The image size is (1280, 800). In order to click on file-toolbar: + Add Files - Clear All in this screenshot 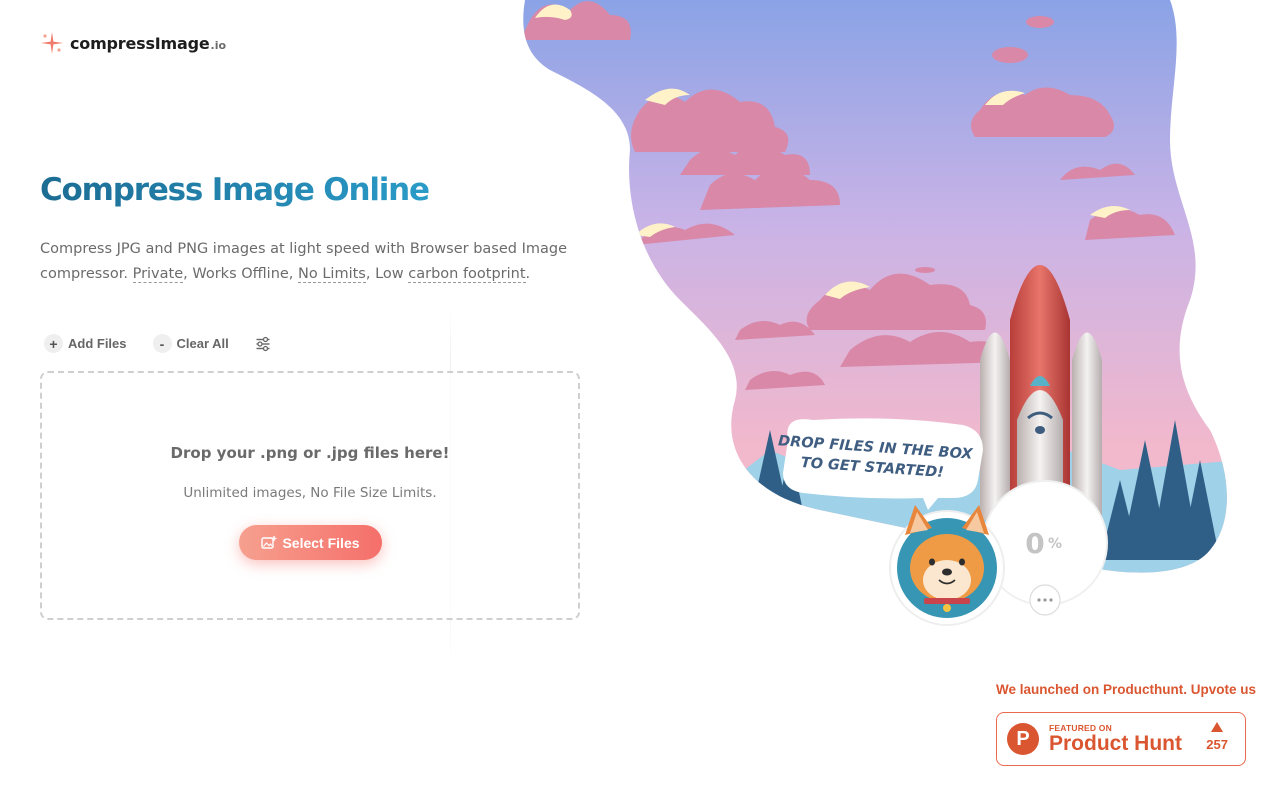, I will do `click(157, 343)`.